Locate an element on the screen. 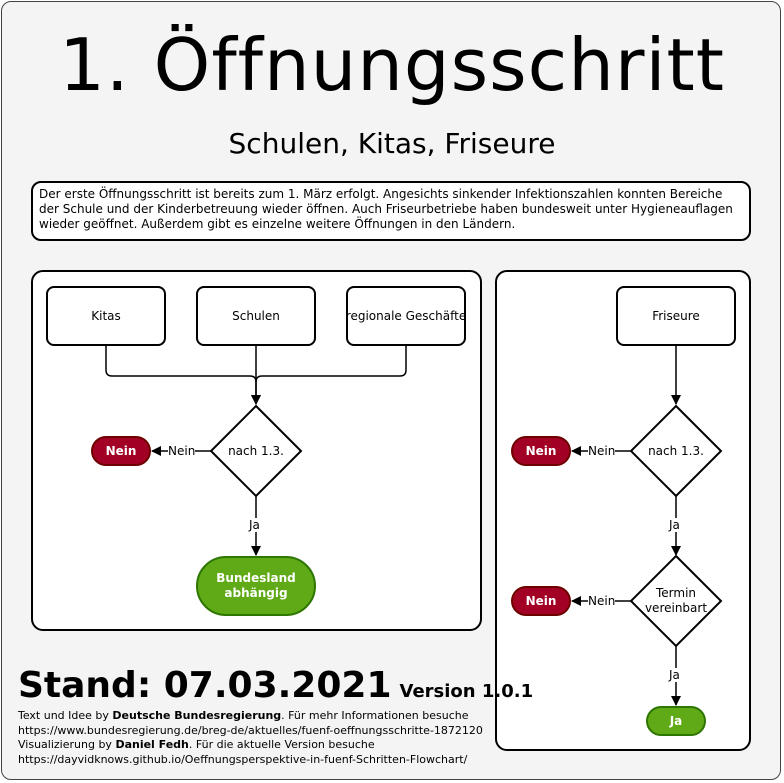 This screenshot has width=784, height=783. left-decision-label: nach 1.3. is located at coordinates (256, 450).